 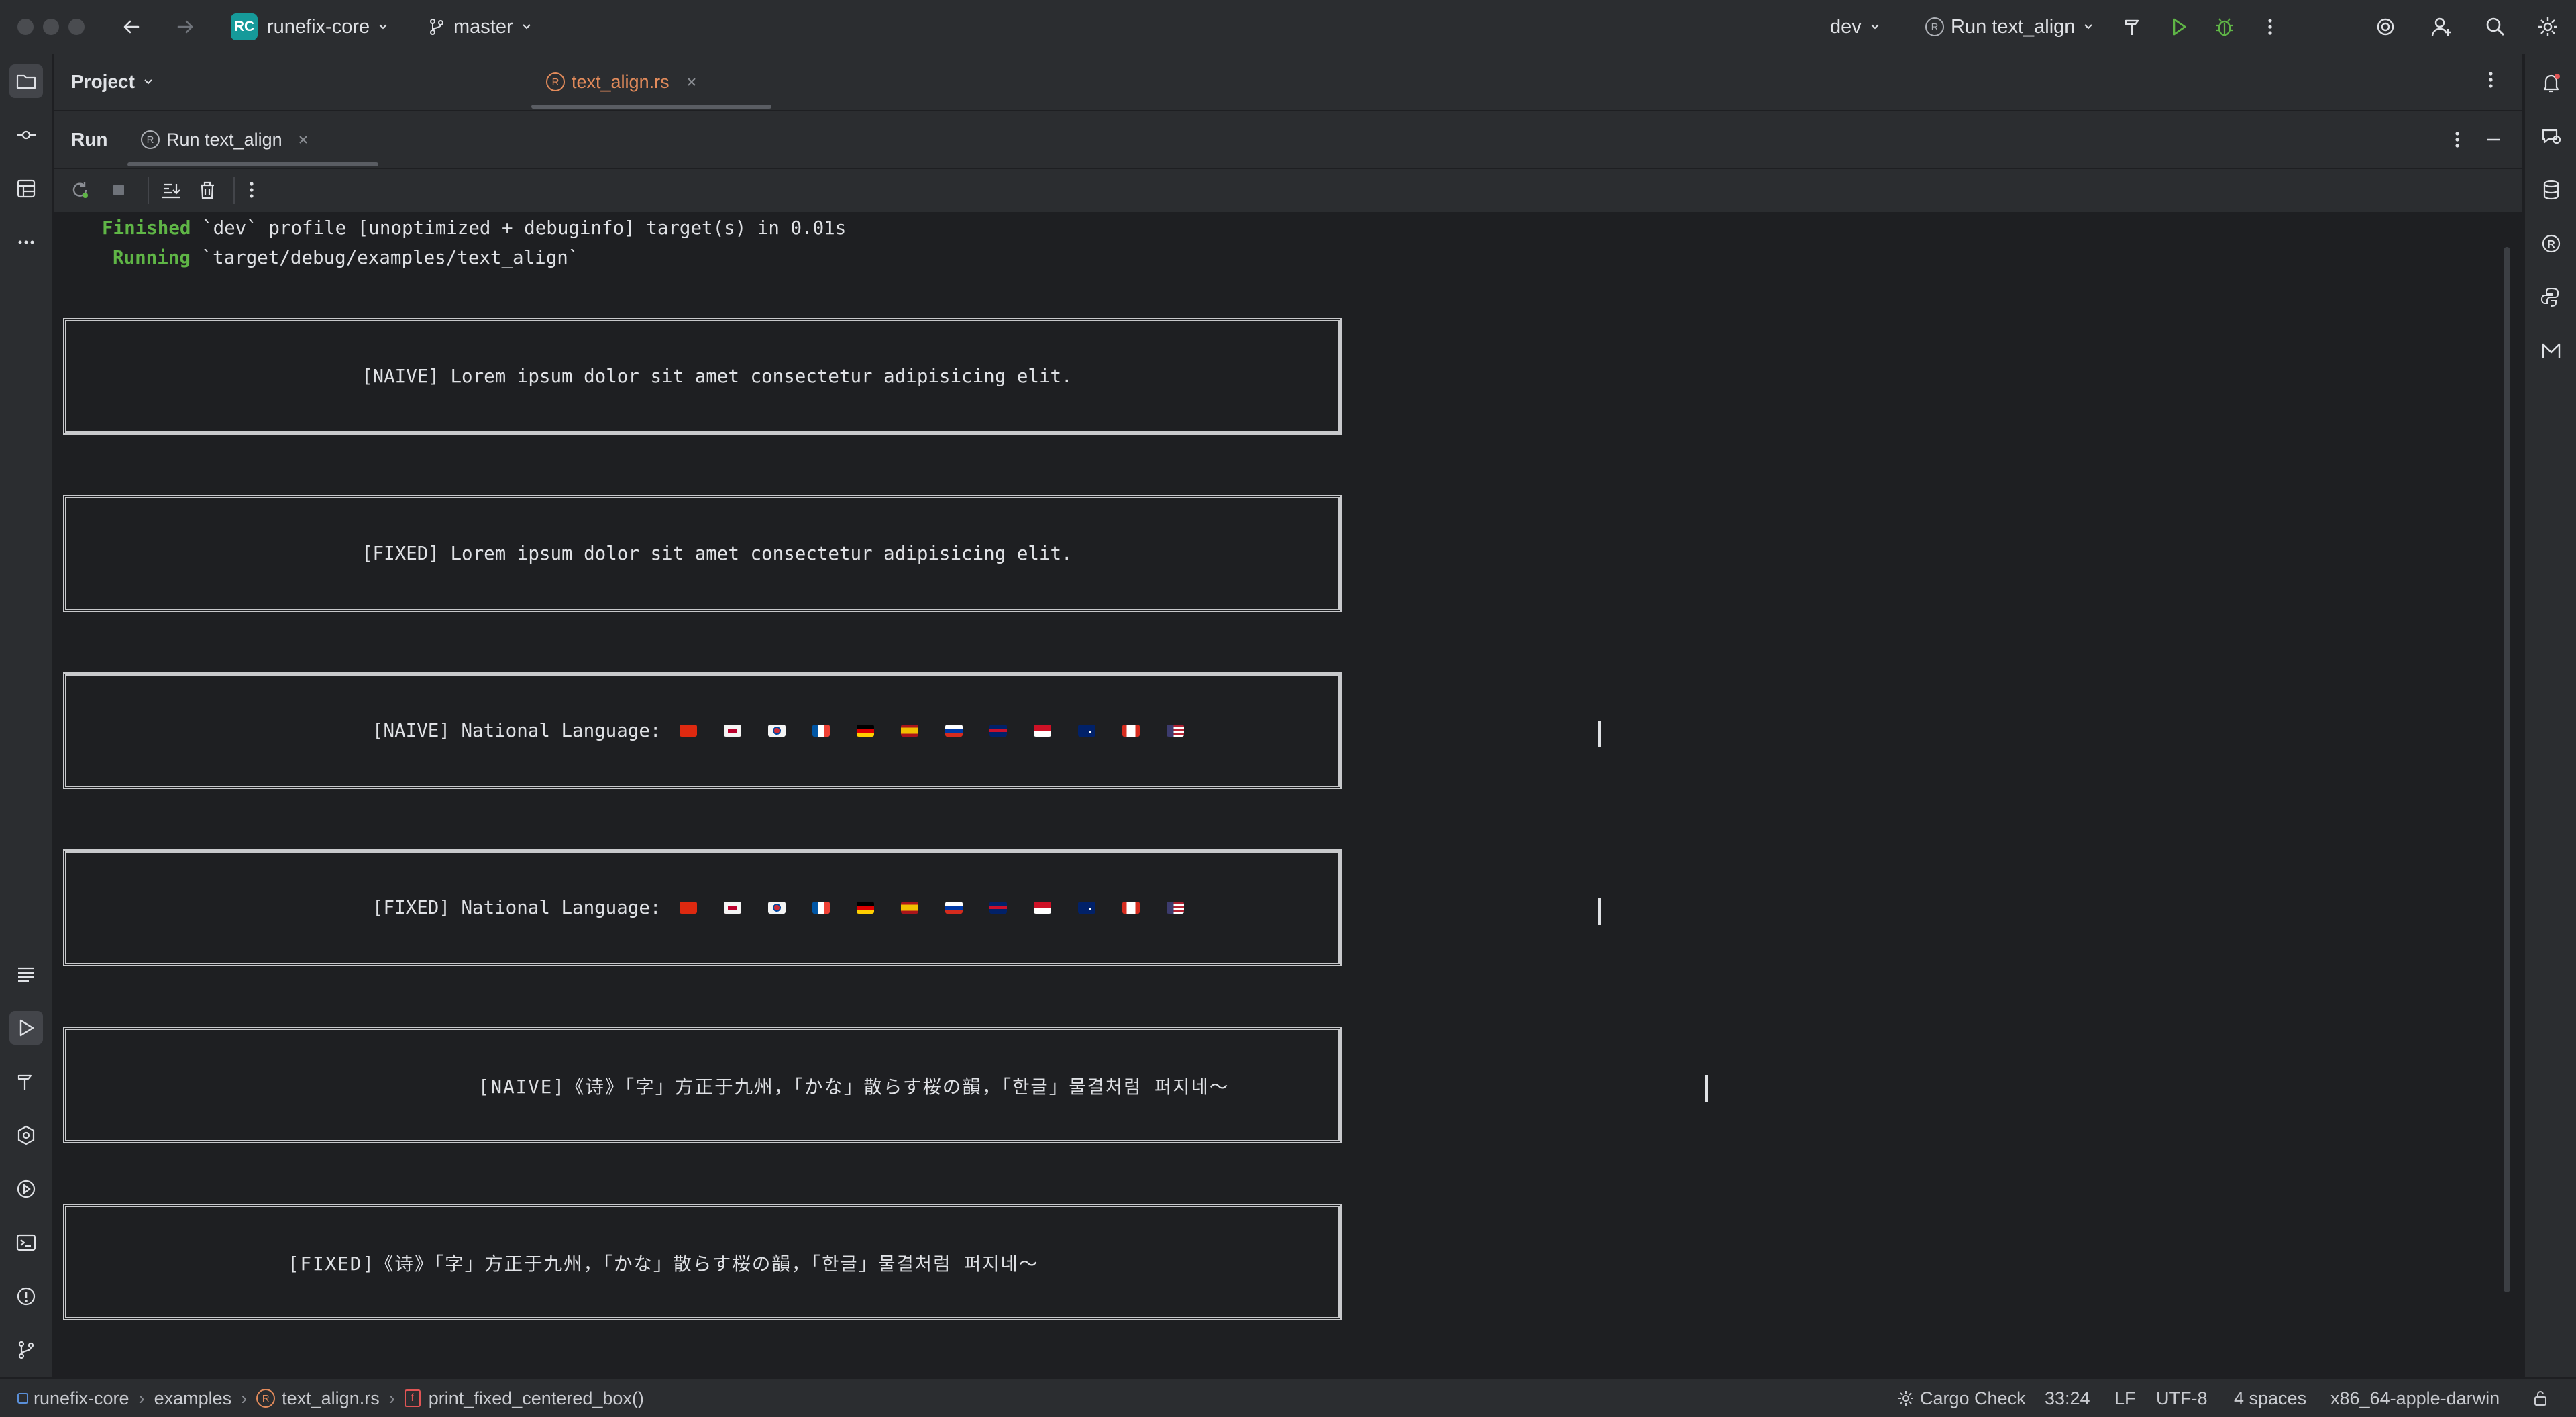 I want to click on run-tab-text-align: R Run text_align, so click(x=226, y=139).